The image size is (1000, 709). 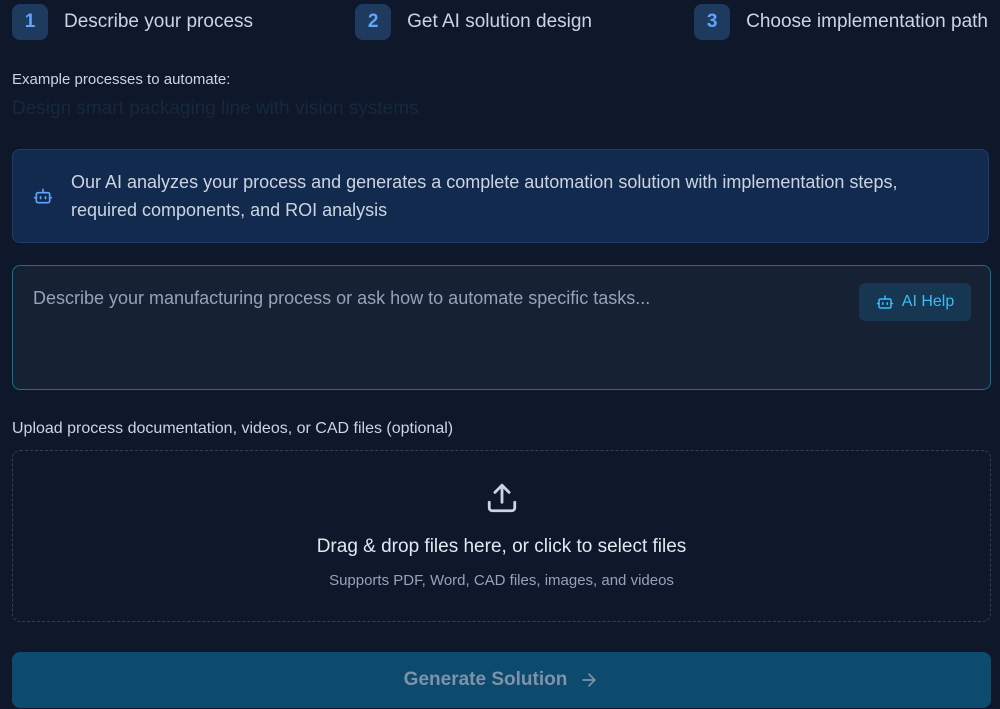 I want to click on step-label: Describe your process, so click(x=159, y=21).